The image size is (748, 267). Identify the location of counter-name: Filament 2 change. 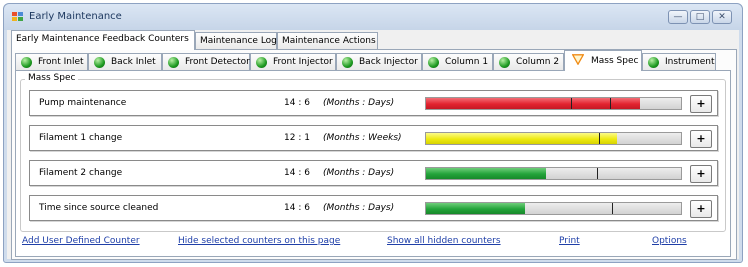
(81, 173).